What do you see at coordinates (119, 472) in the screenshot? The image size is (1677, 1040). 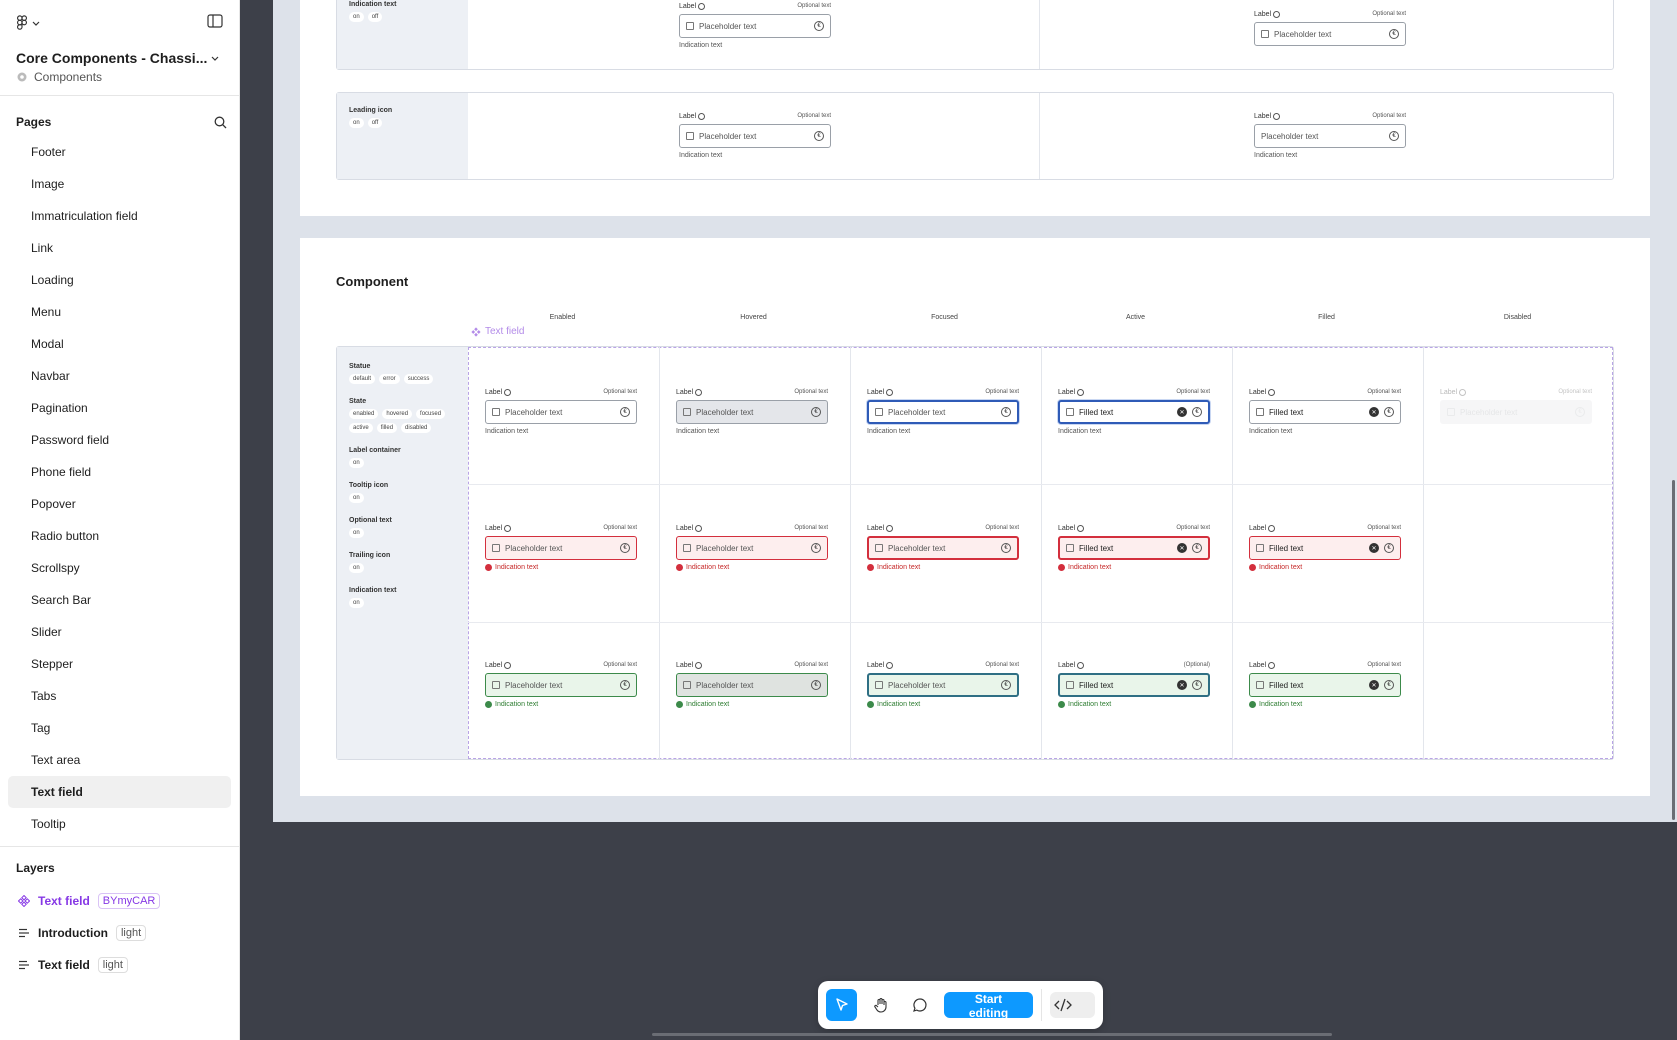 I see `page-item-phone-field: Phone field` at bounding box center [119, 472].